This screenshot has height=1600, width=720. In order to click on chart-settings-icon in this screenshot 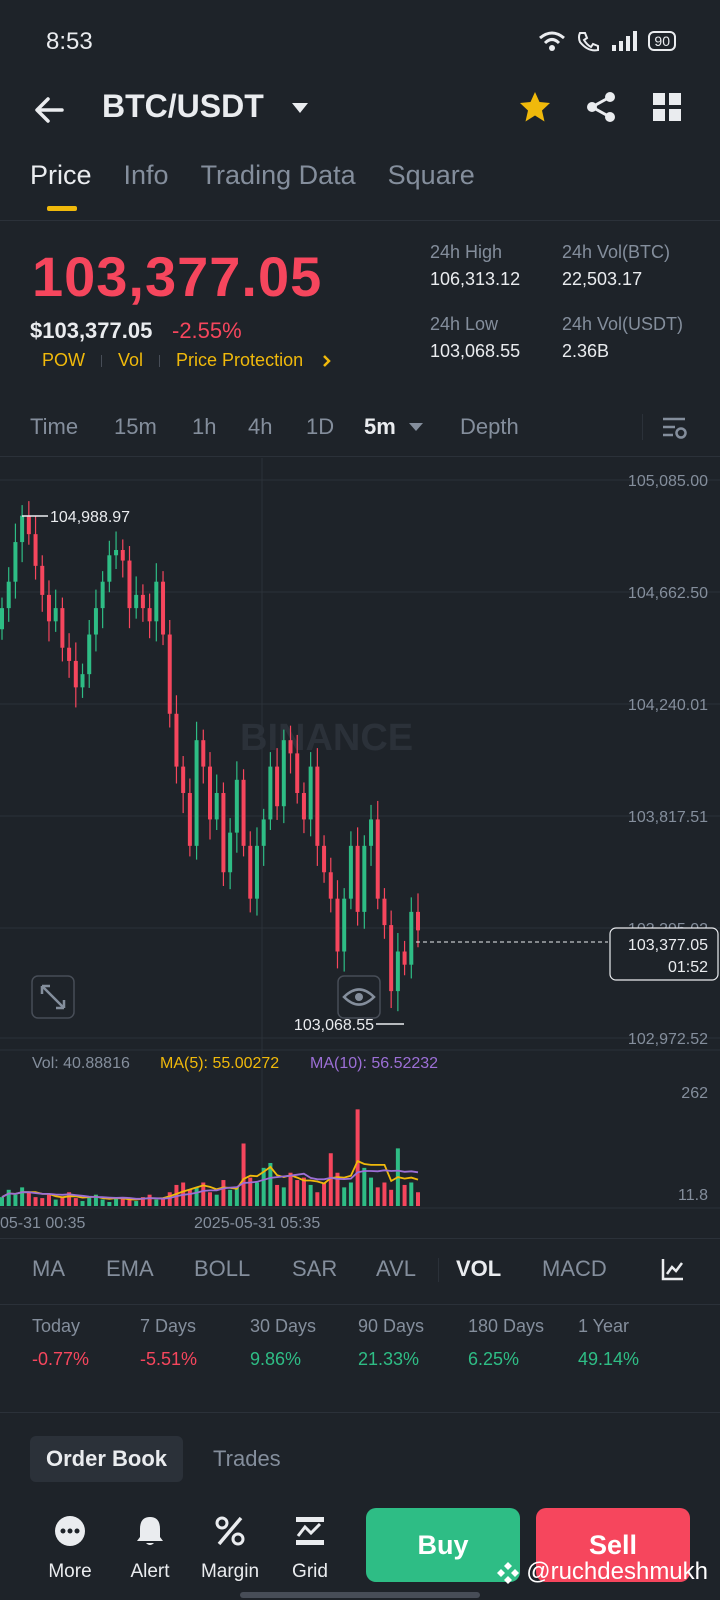, I will do `click(674, 428)`.